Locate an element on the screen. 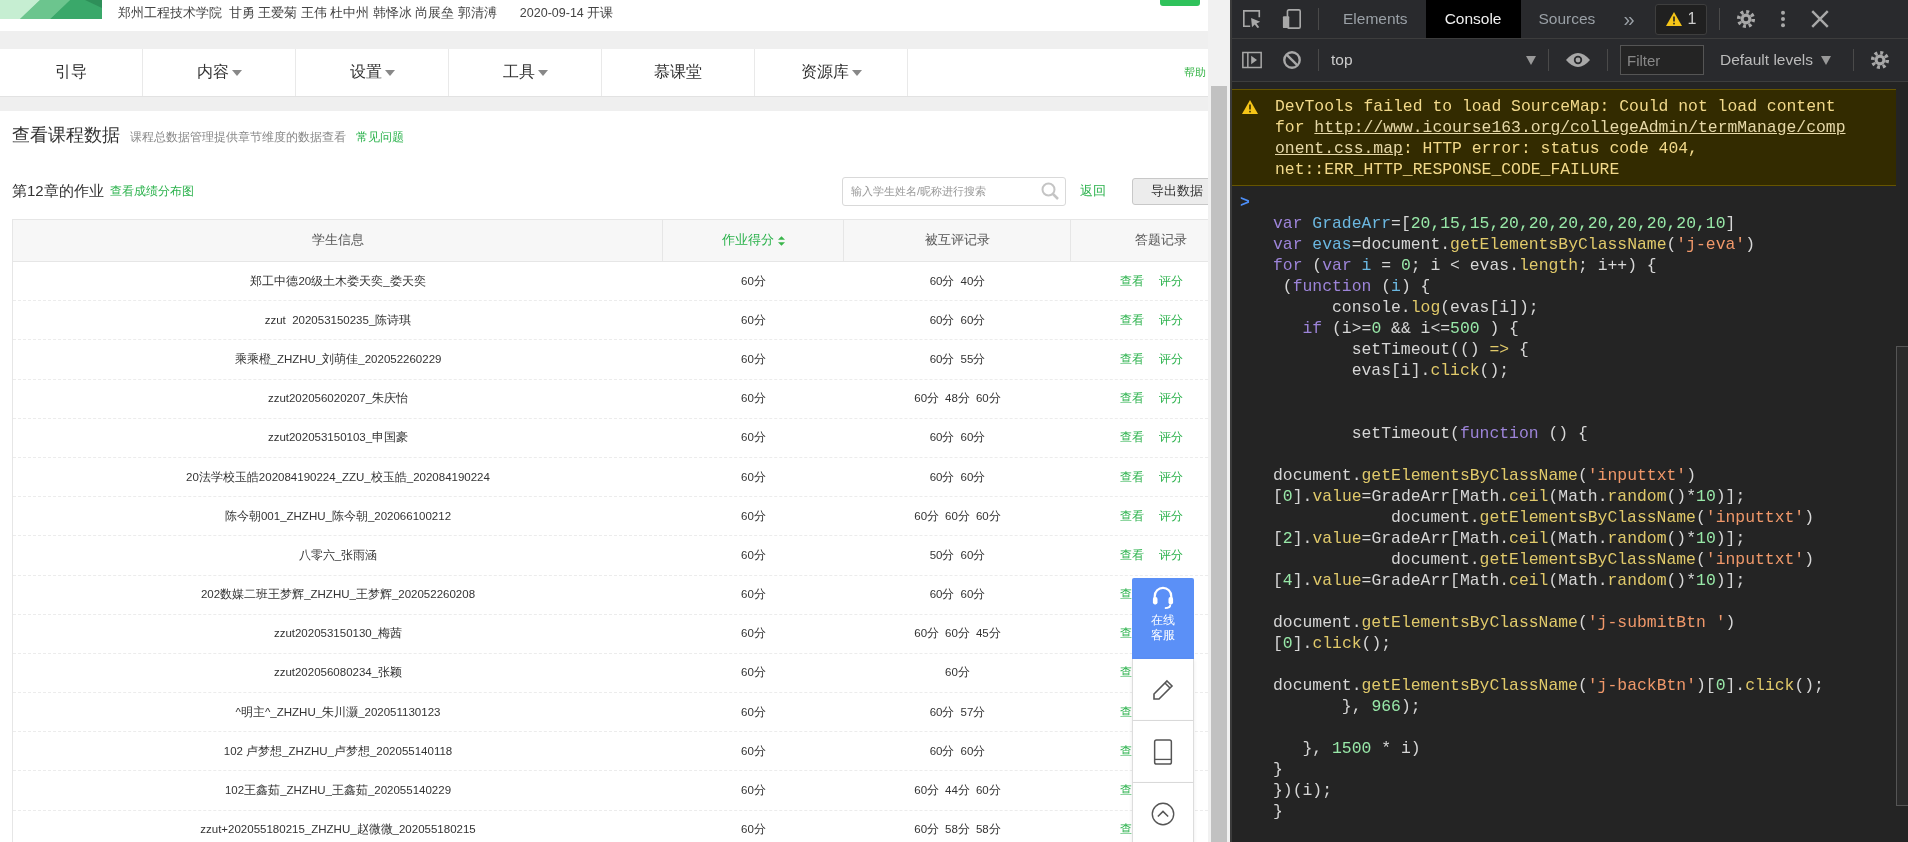 This screenshot has height=842, width=1908. code-variable: GradeArr is located at coordinates (1352, 223).